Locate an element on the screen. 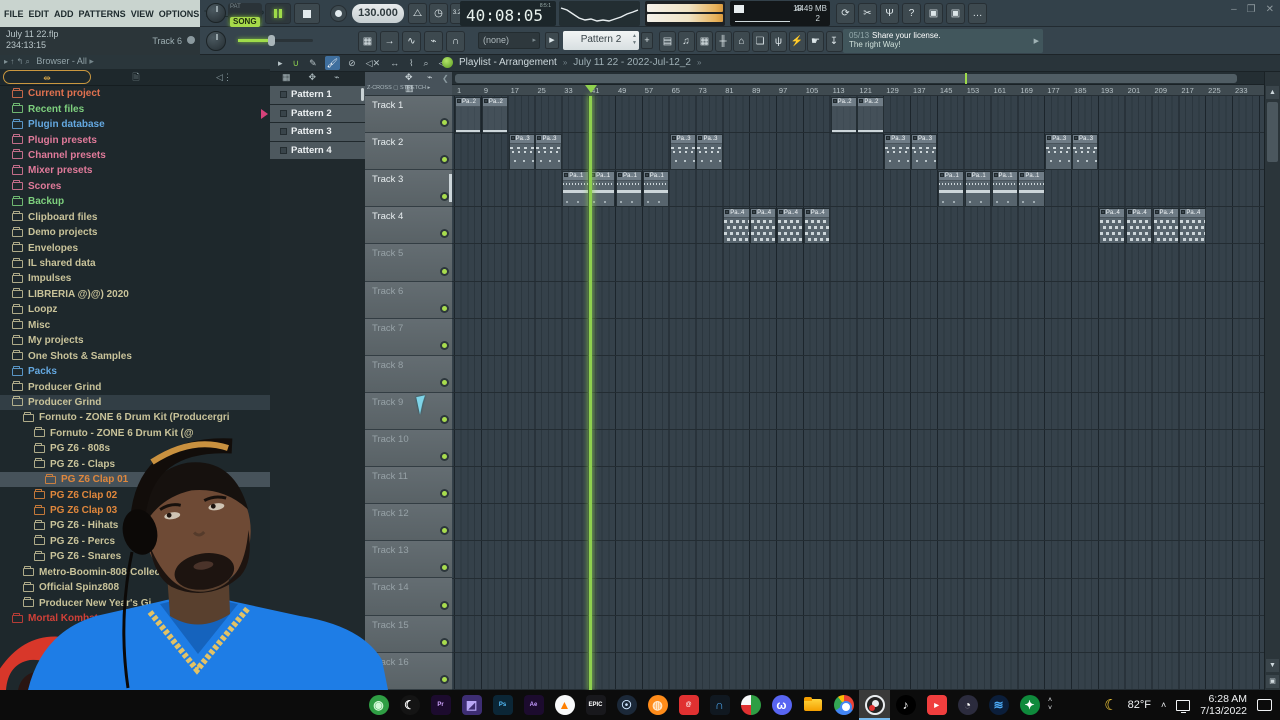 This screenshot has height=720, width=1280. adobe-dark-app-icon: ◩ is located at coordinates (471, 705).